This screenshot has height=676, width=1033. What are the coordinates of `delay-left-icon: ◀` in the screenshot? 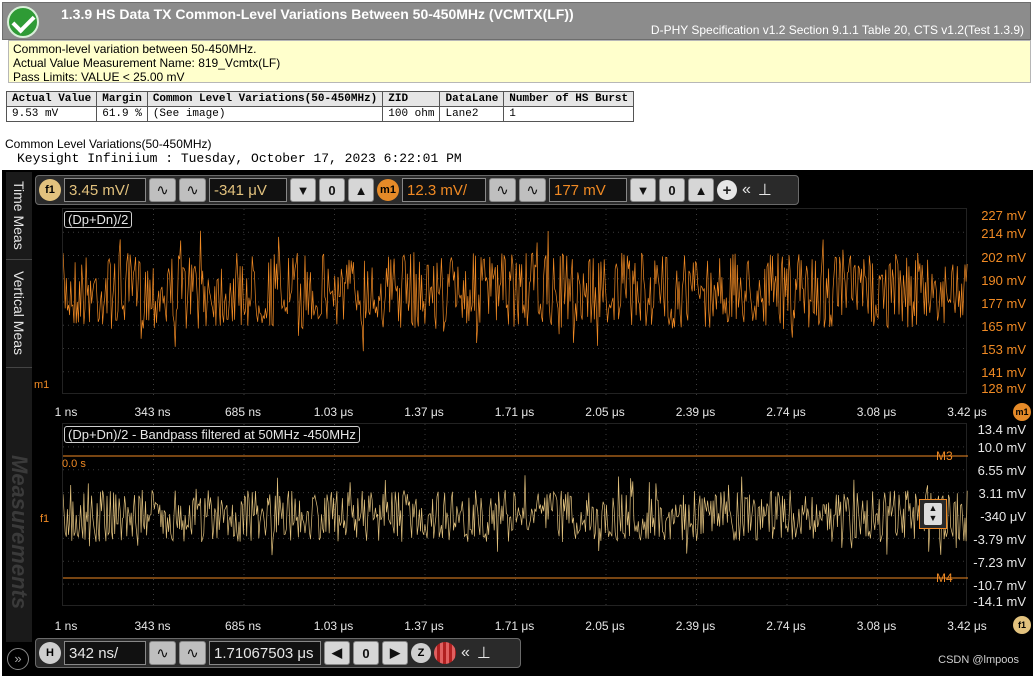 It's located at (337, 653).